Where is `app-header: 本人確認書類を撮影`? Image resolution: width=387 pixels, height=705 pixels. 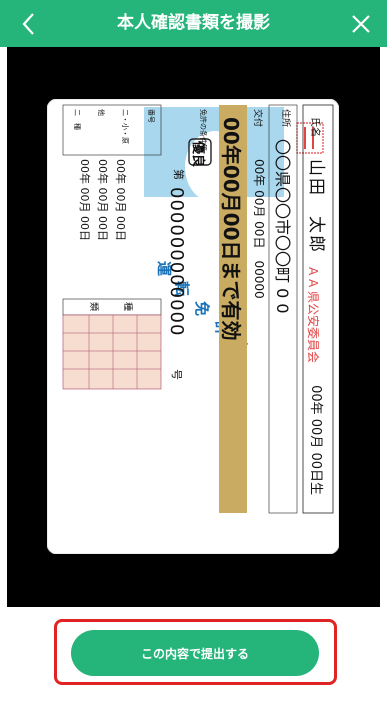
app-header: 本人確認書類を撮影 is located at coordinates (193, 23).